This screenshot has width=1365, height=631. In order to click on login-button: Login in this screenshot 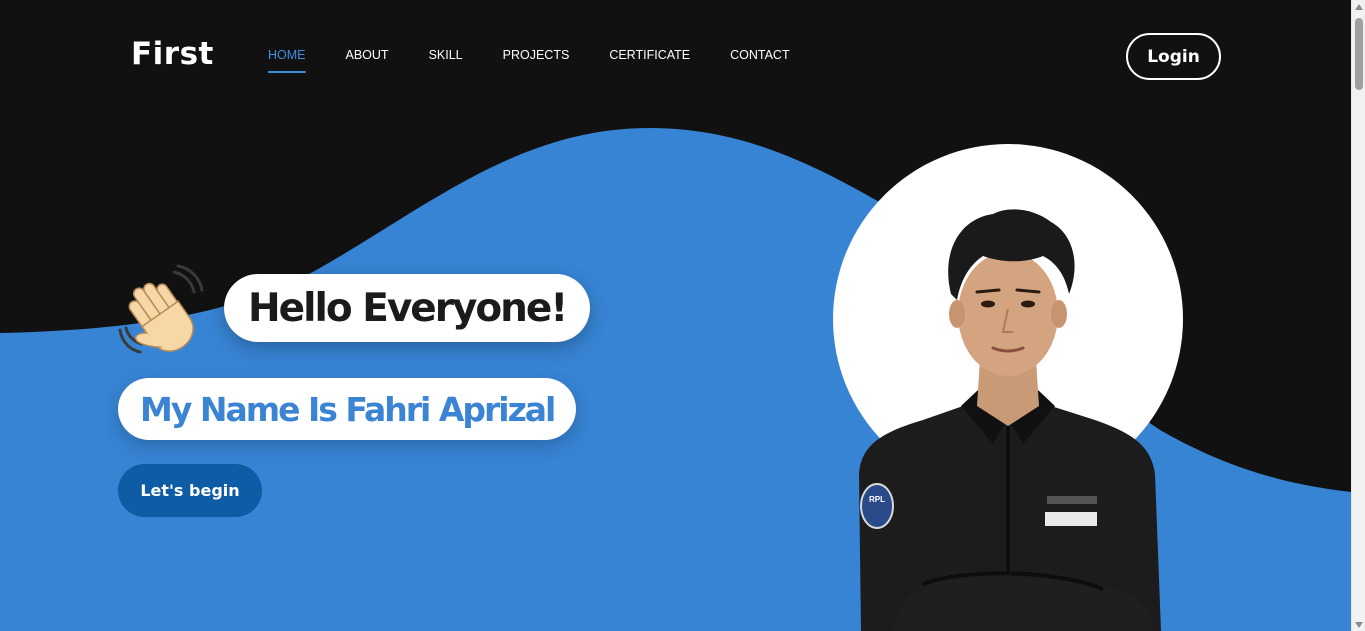, I will do `click(1173, 56)`.